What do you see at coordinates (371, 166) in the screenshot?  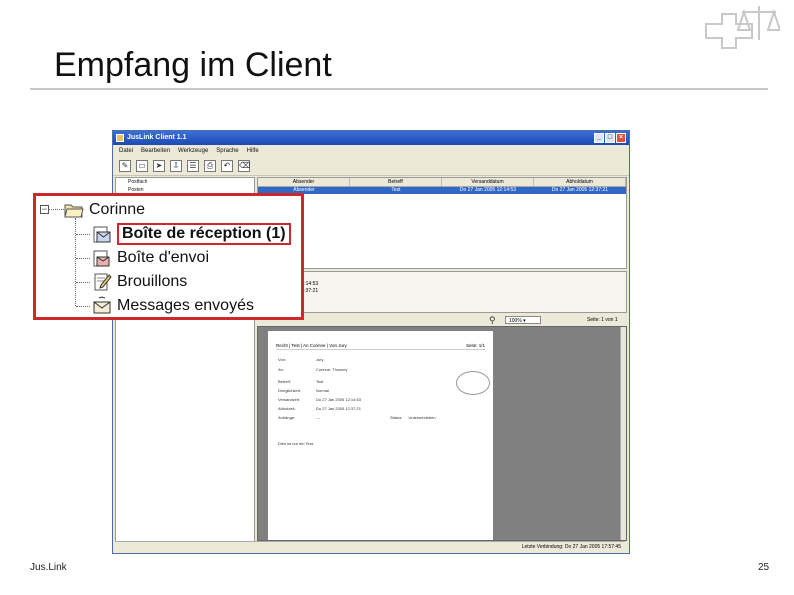 I see `toolbar: ✎ ▭ ➤ ⇩ ☰ ⎙ ↶ ⌫` at bounding box center [371, 166].